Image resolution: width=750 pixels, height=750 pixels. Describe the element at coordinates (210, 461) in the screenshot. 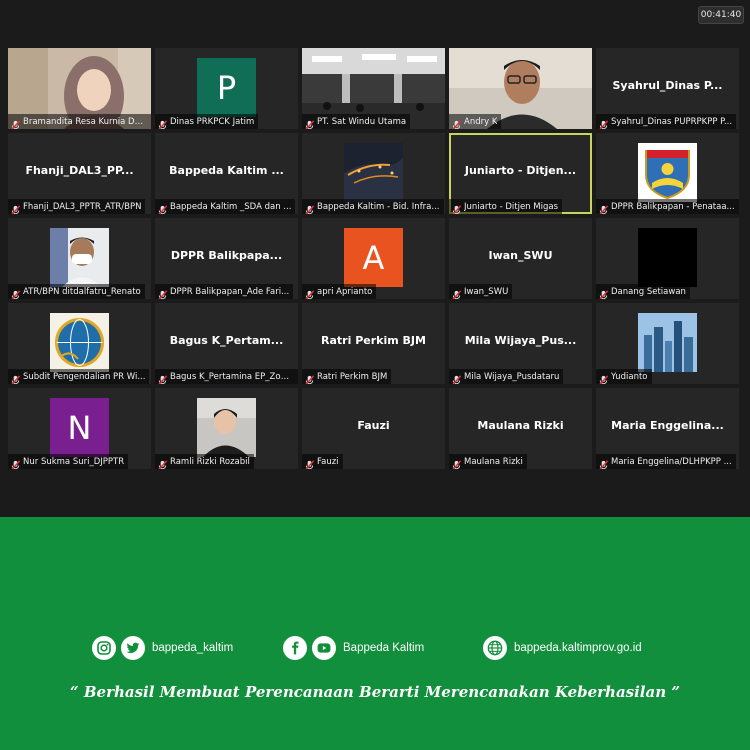

I see `participant-name: Ramli Rizki Rozabil` at that location.